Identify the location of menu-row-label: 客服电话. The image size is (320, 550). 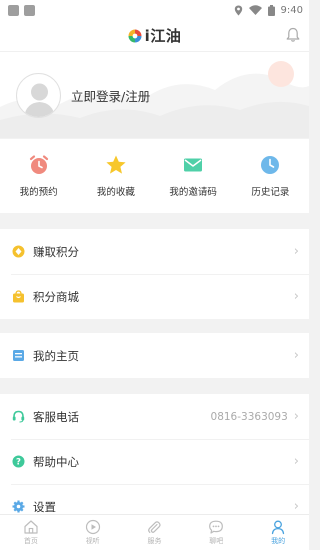
(56, 416).